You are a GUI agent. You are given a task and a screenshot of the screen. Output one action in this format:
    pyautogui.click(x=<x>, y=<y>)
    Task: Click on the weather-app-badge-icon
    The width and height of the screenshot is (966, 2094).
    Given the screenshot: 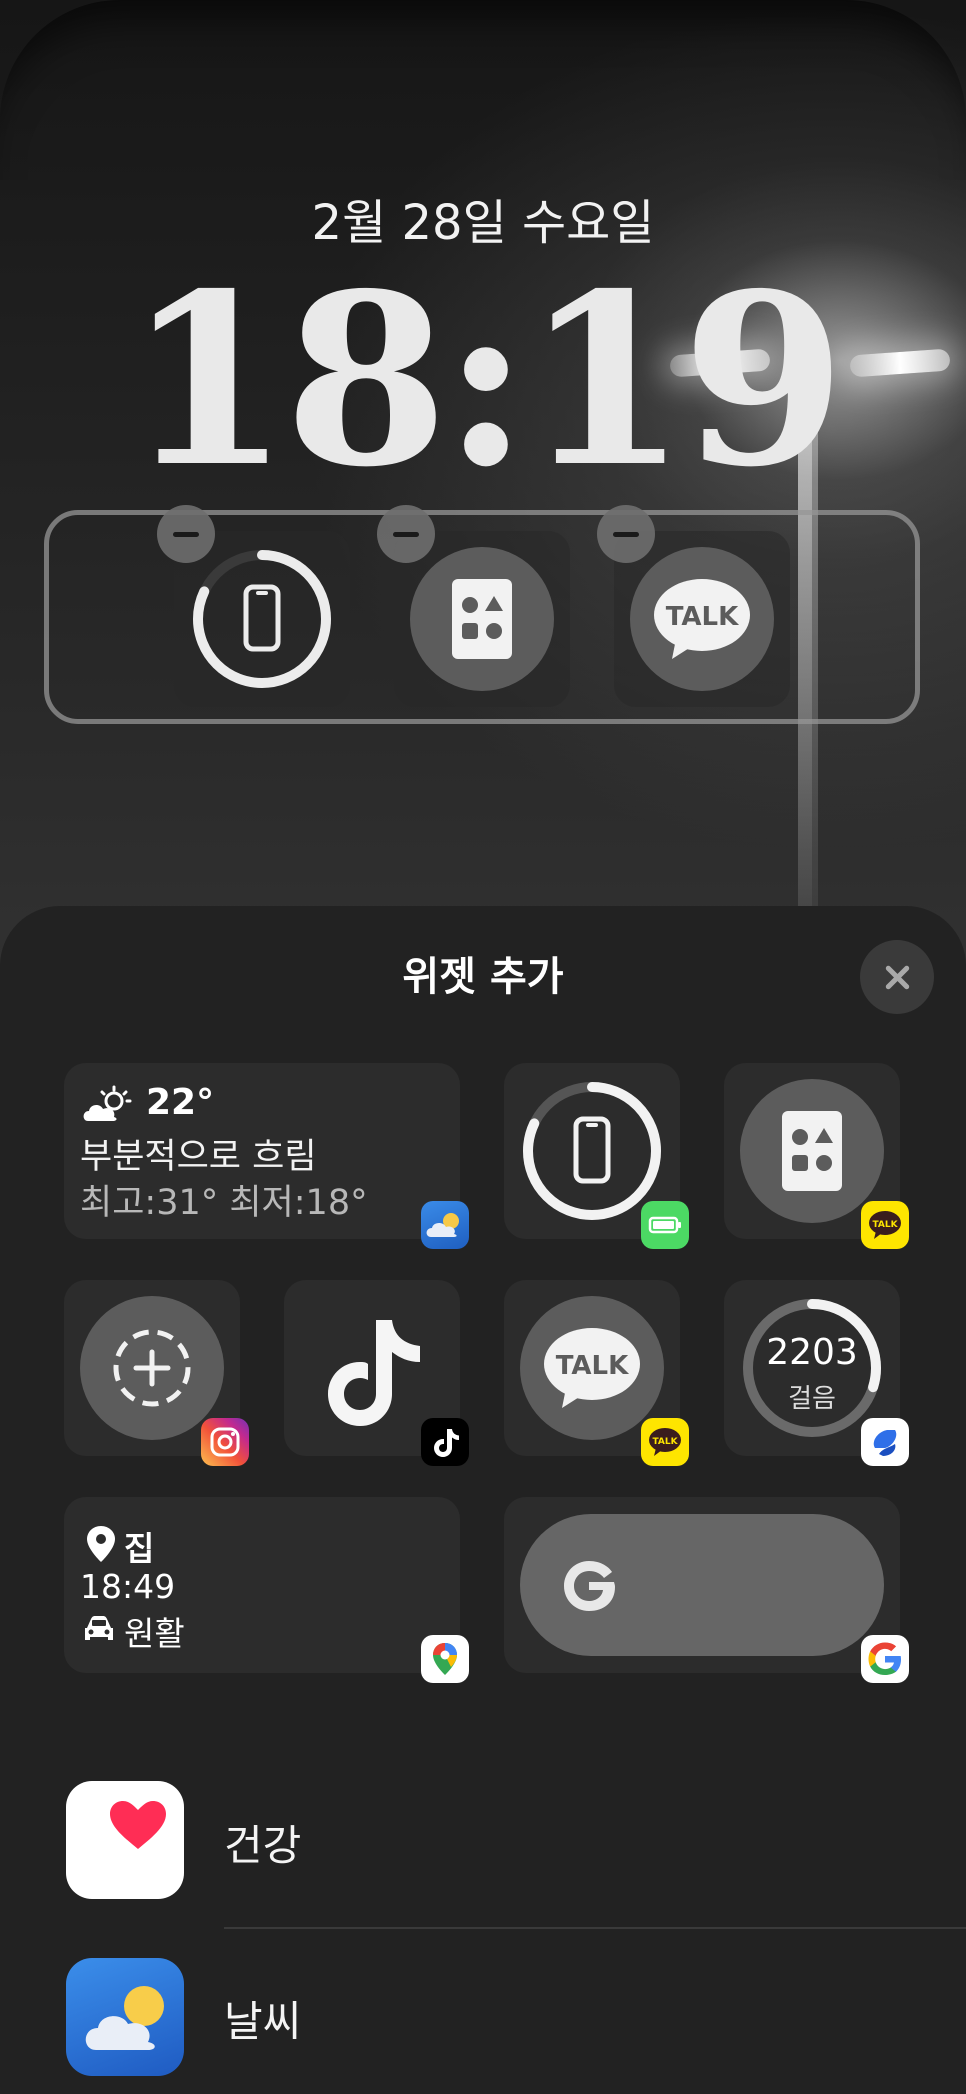 What is the action you would take?
    pyautogui.click(x=445, y=1225)
    